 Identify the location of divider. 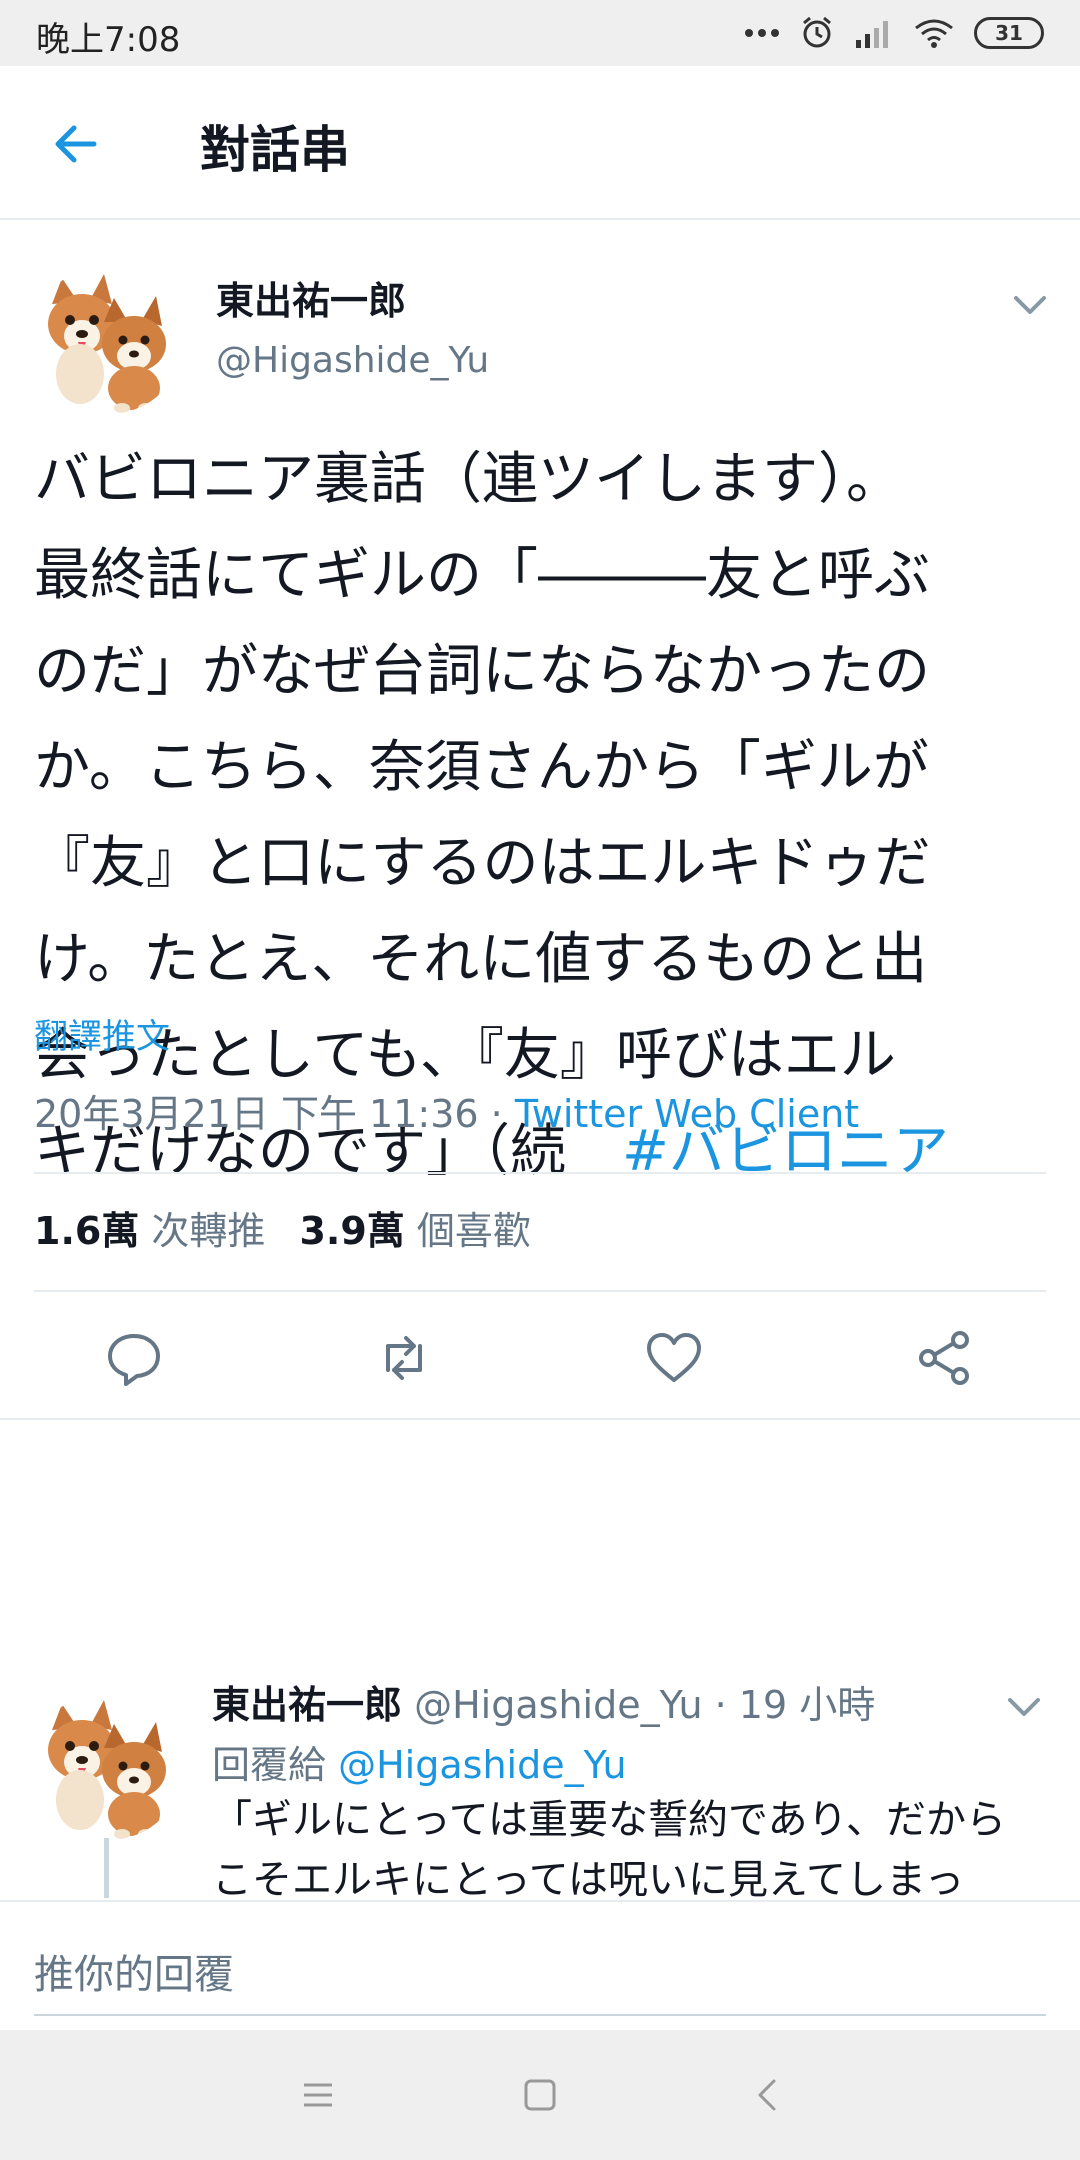
(540, 1173).